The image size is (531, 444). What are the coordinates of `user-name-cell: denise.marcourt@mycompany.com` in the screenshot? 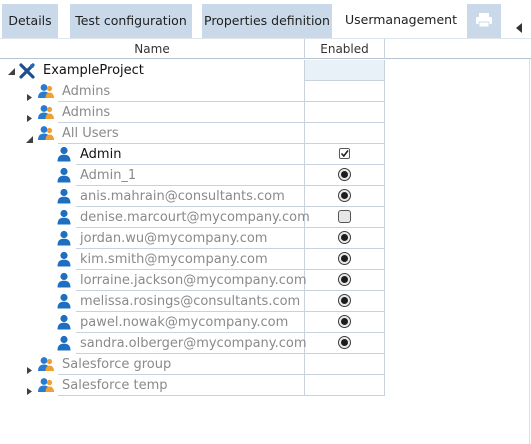 It's located at (193, 217).